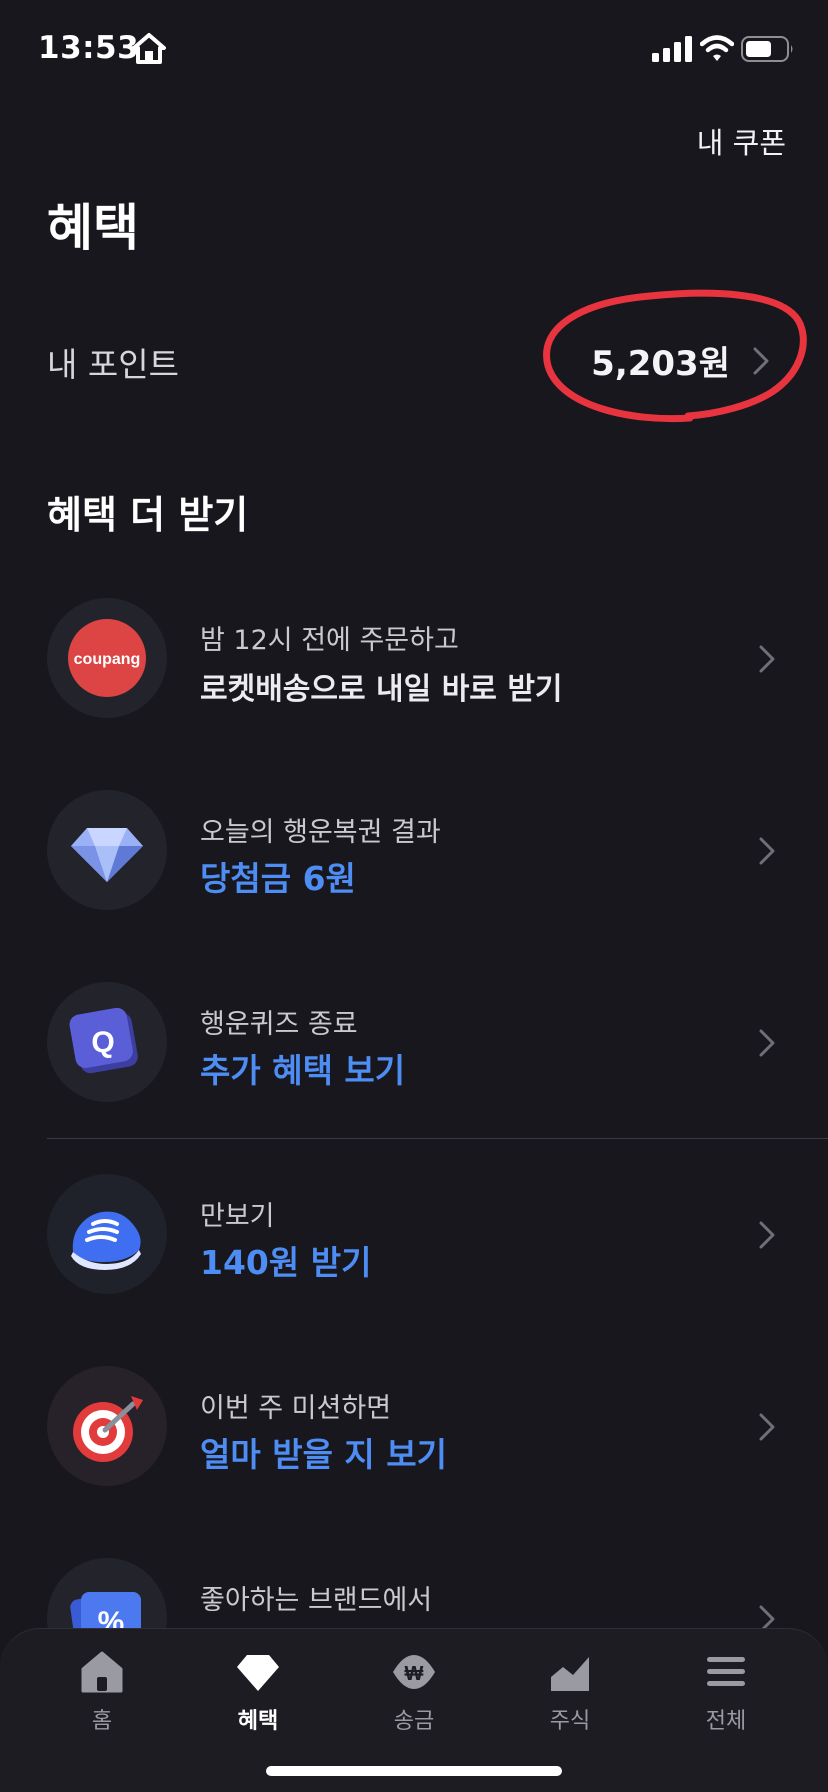 The image size is (828, 1792). I want to click on benefit-subtitle: 행운퀴즈 종료, so click(279, 1024).